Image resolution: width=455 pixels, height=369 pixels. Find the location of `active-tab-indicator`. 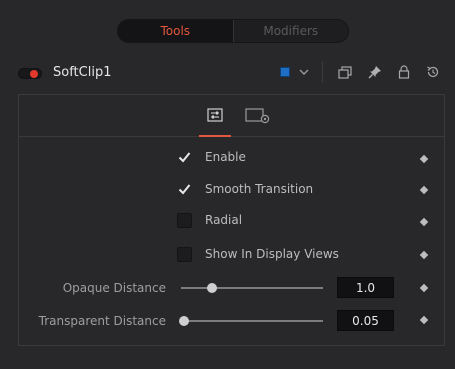

active-tab-indicator is located at coordinates (215, 136).